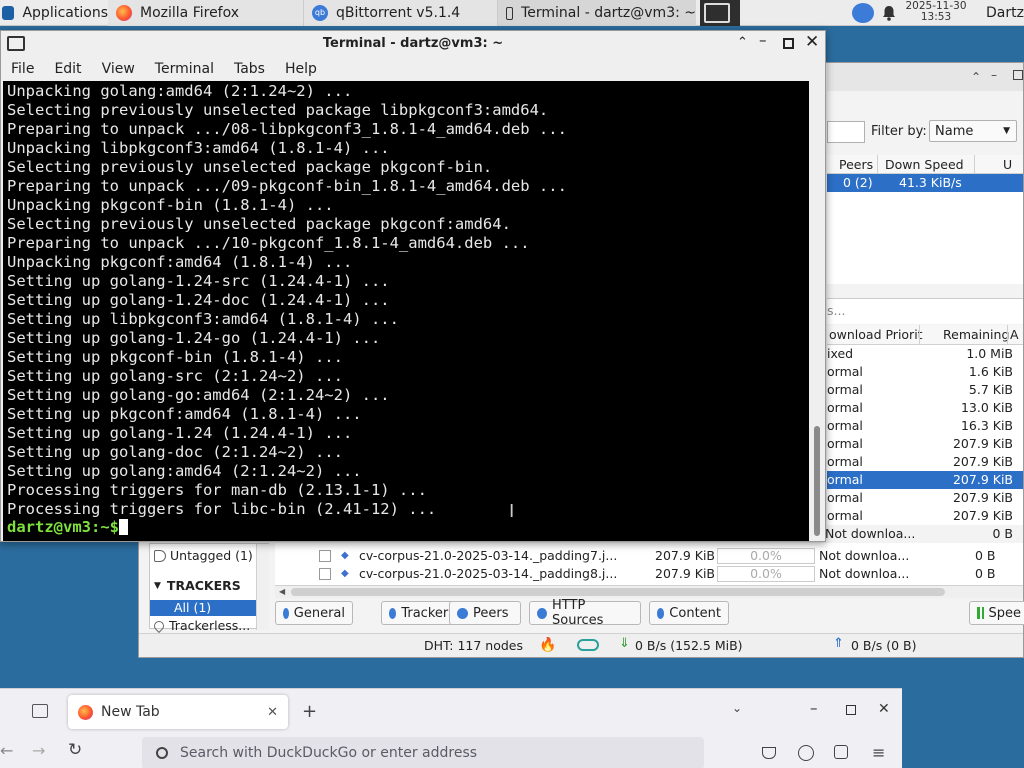 The image size is (1024, 768). What do you see at coordinates (742, 42) in the screenshot?
I see `shade-window-icon: ⌃` at bounding box center [742, 42].